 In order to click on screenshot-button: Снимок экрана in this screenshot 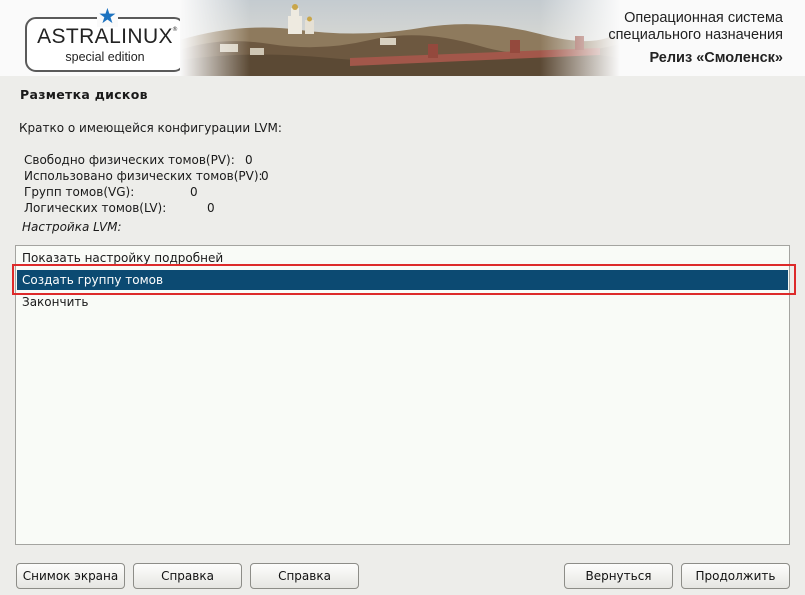, I will do `click(70, 576)`.